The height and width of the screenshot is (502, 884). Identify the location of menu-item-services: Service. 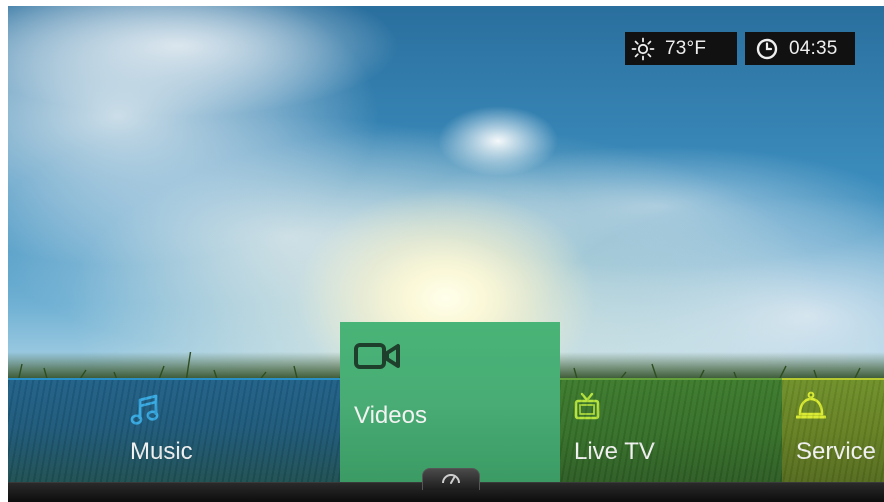
(833, 432).